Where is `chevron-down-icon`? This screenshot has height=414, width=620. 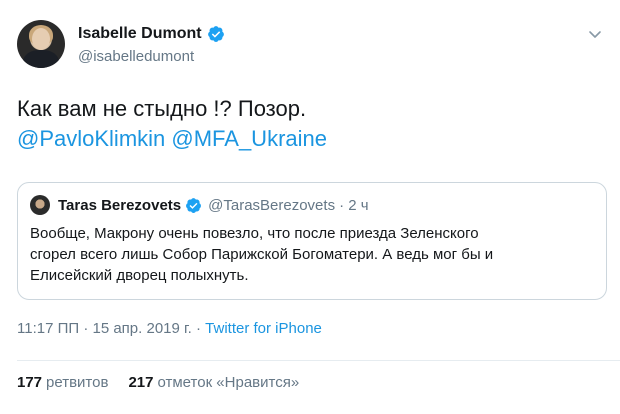
chevron-down-icon is located at coordinates (595, 34).